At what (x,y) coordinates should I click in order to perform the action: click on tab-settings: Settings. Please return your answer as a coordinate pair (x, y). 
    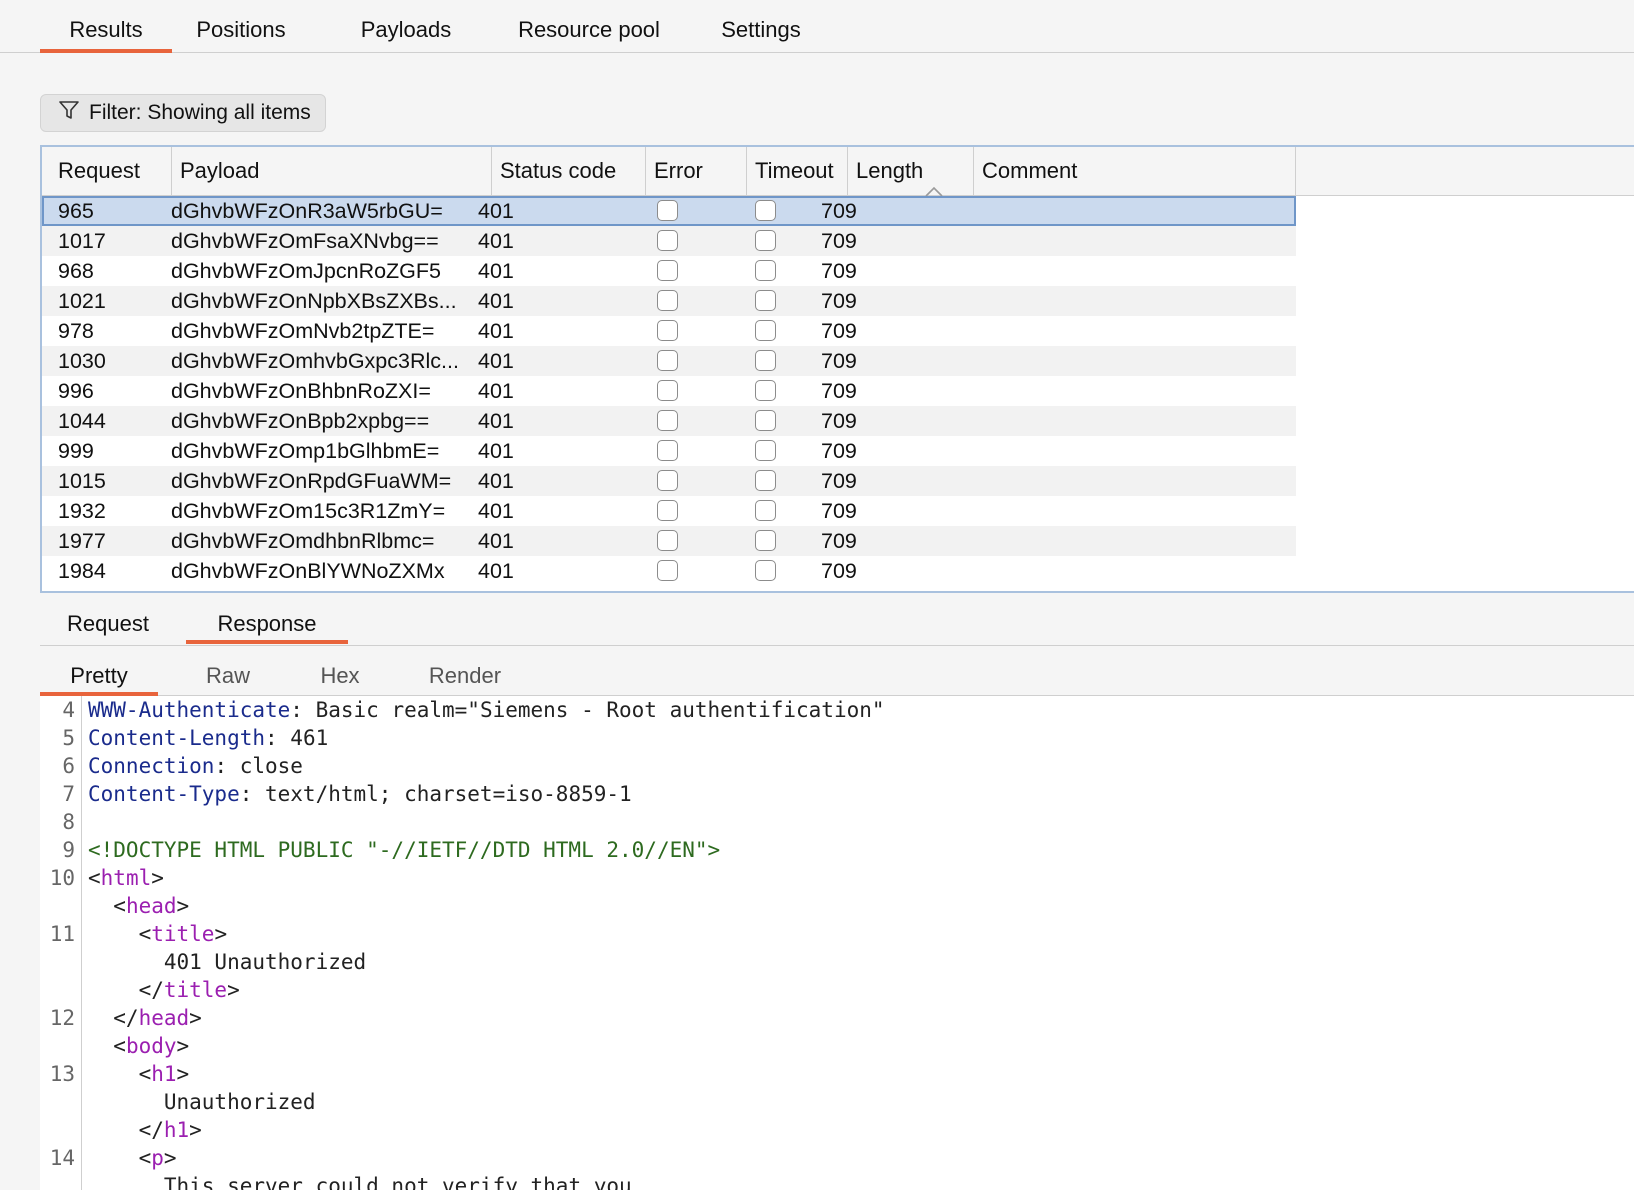
    Looking at the image, I should click on (761, 26).